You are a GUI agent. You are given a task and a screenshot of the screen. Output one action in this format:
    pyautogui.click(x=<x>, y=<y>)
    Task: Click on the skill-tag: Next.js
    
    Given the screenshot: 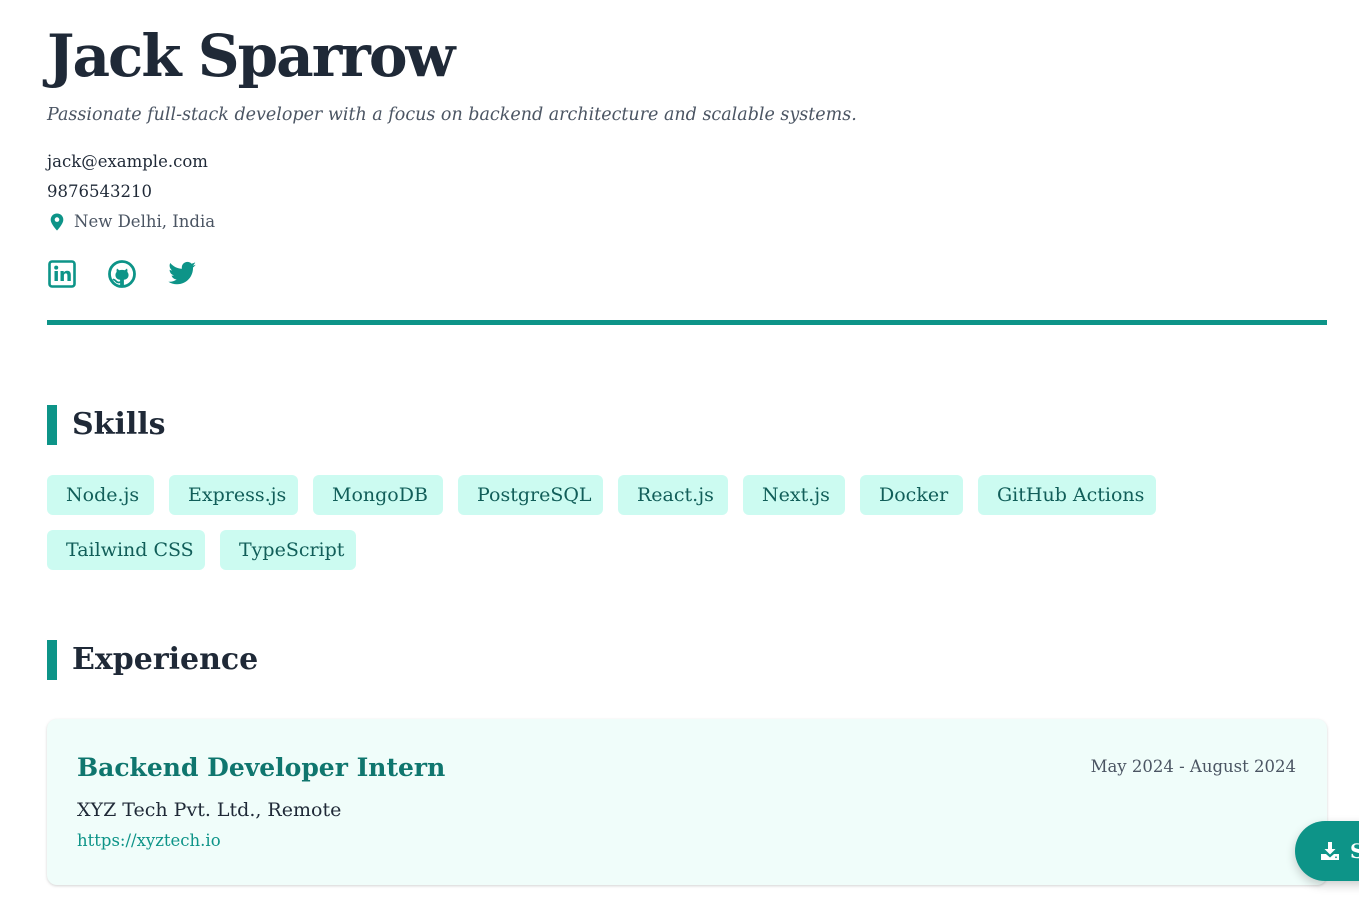 What is the action you would take?
    pyautogui.click(x=794, y=495)
    